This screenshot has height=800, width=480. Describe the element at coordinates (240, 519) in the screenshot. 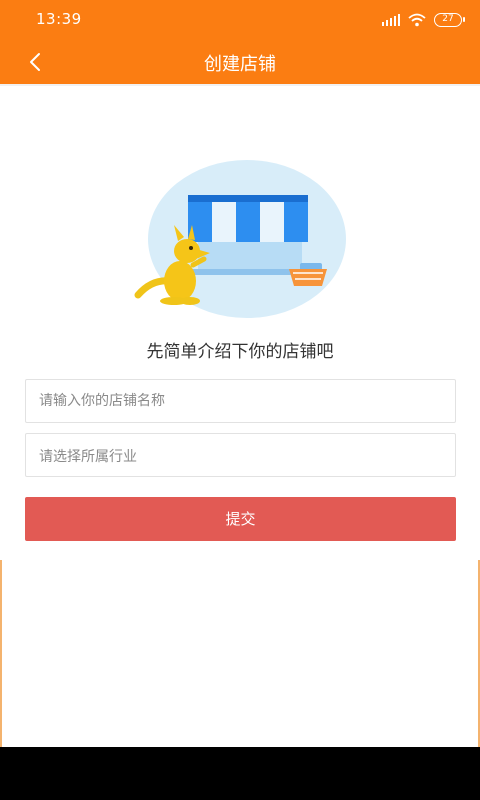

I see `submit-button: 提交` at that location.